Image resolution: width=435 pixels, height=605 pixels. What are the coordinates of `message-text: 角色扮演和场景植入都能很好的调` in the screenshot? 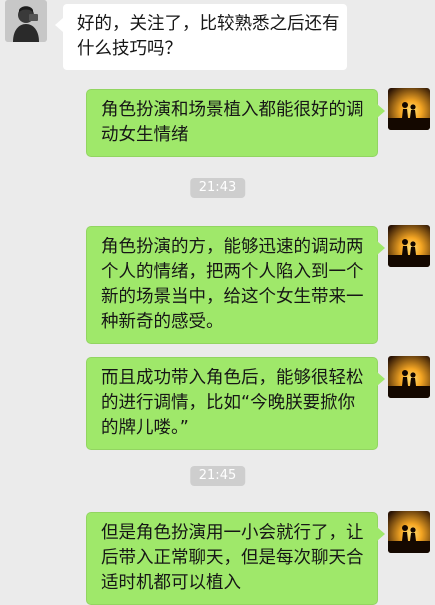 It's located at (232, 110).